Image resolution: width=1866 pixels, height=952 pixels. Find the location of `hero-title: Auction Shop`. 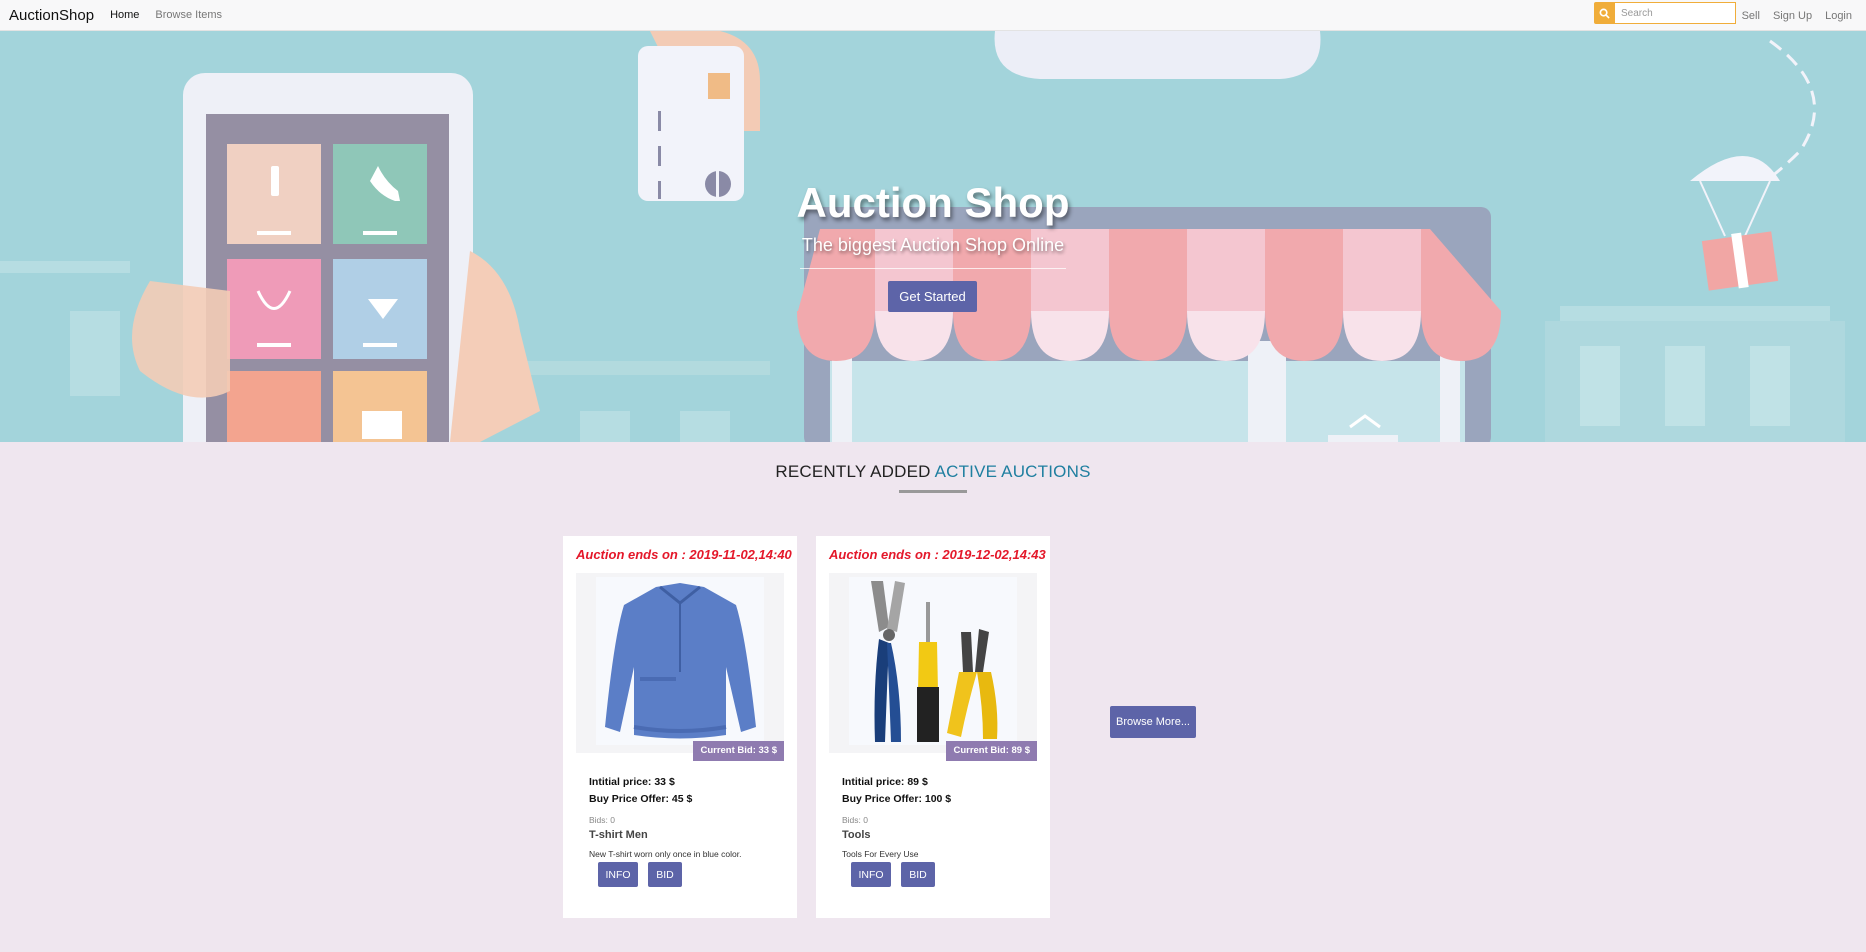

hero-title: Auction Shop is located at coordinates (933, 202).